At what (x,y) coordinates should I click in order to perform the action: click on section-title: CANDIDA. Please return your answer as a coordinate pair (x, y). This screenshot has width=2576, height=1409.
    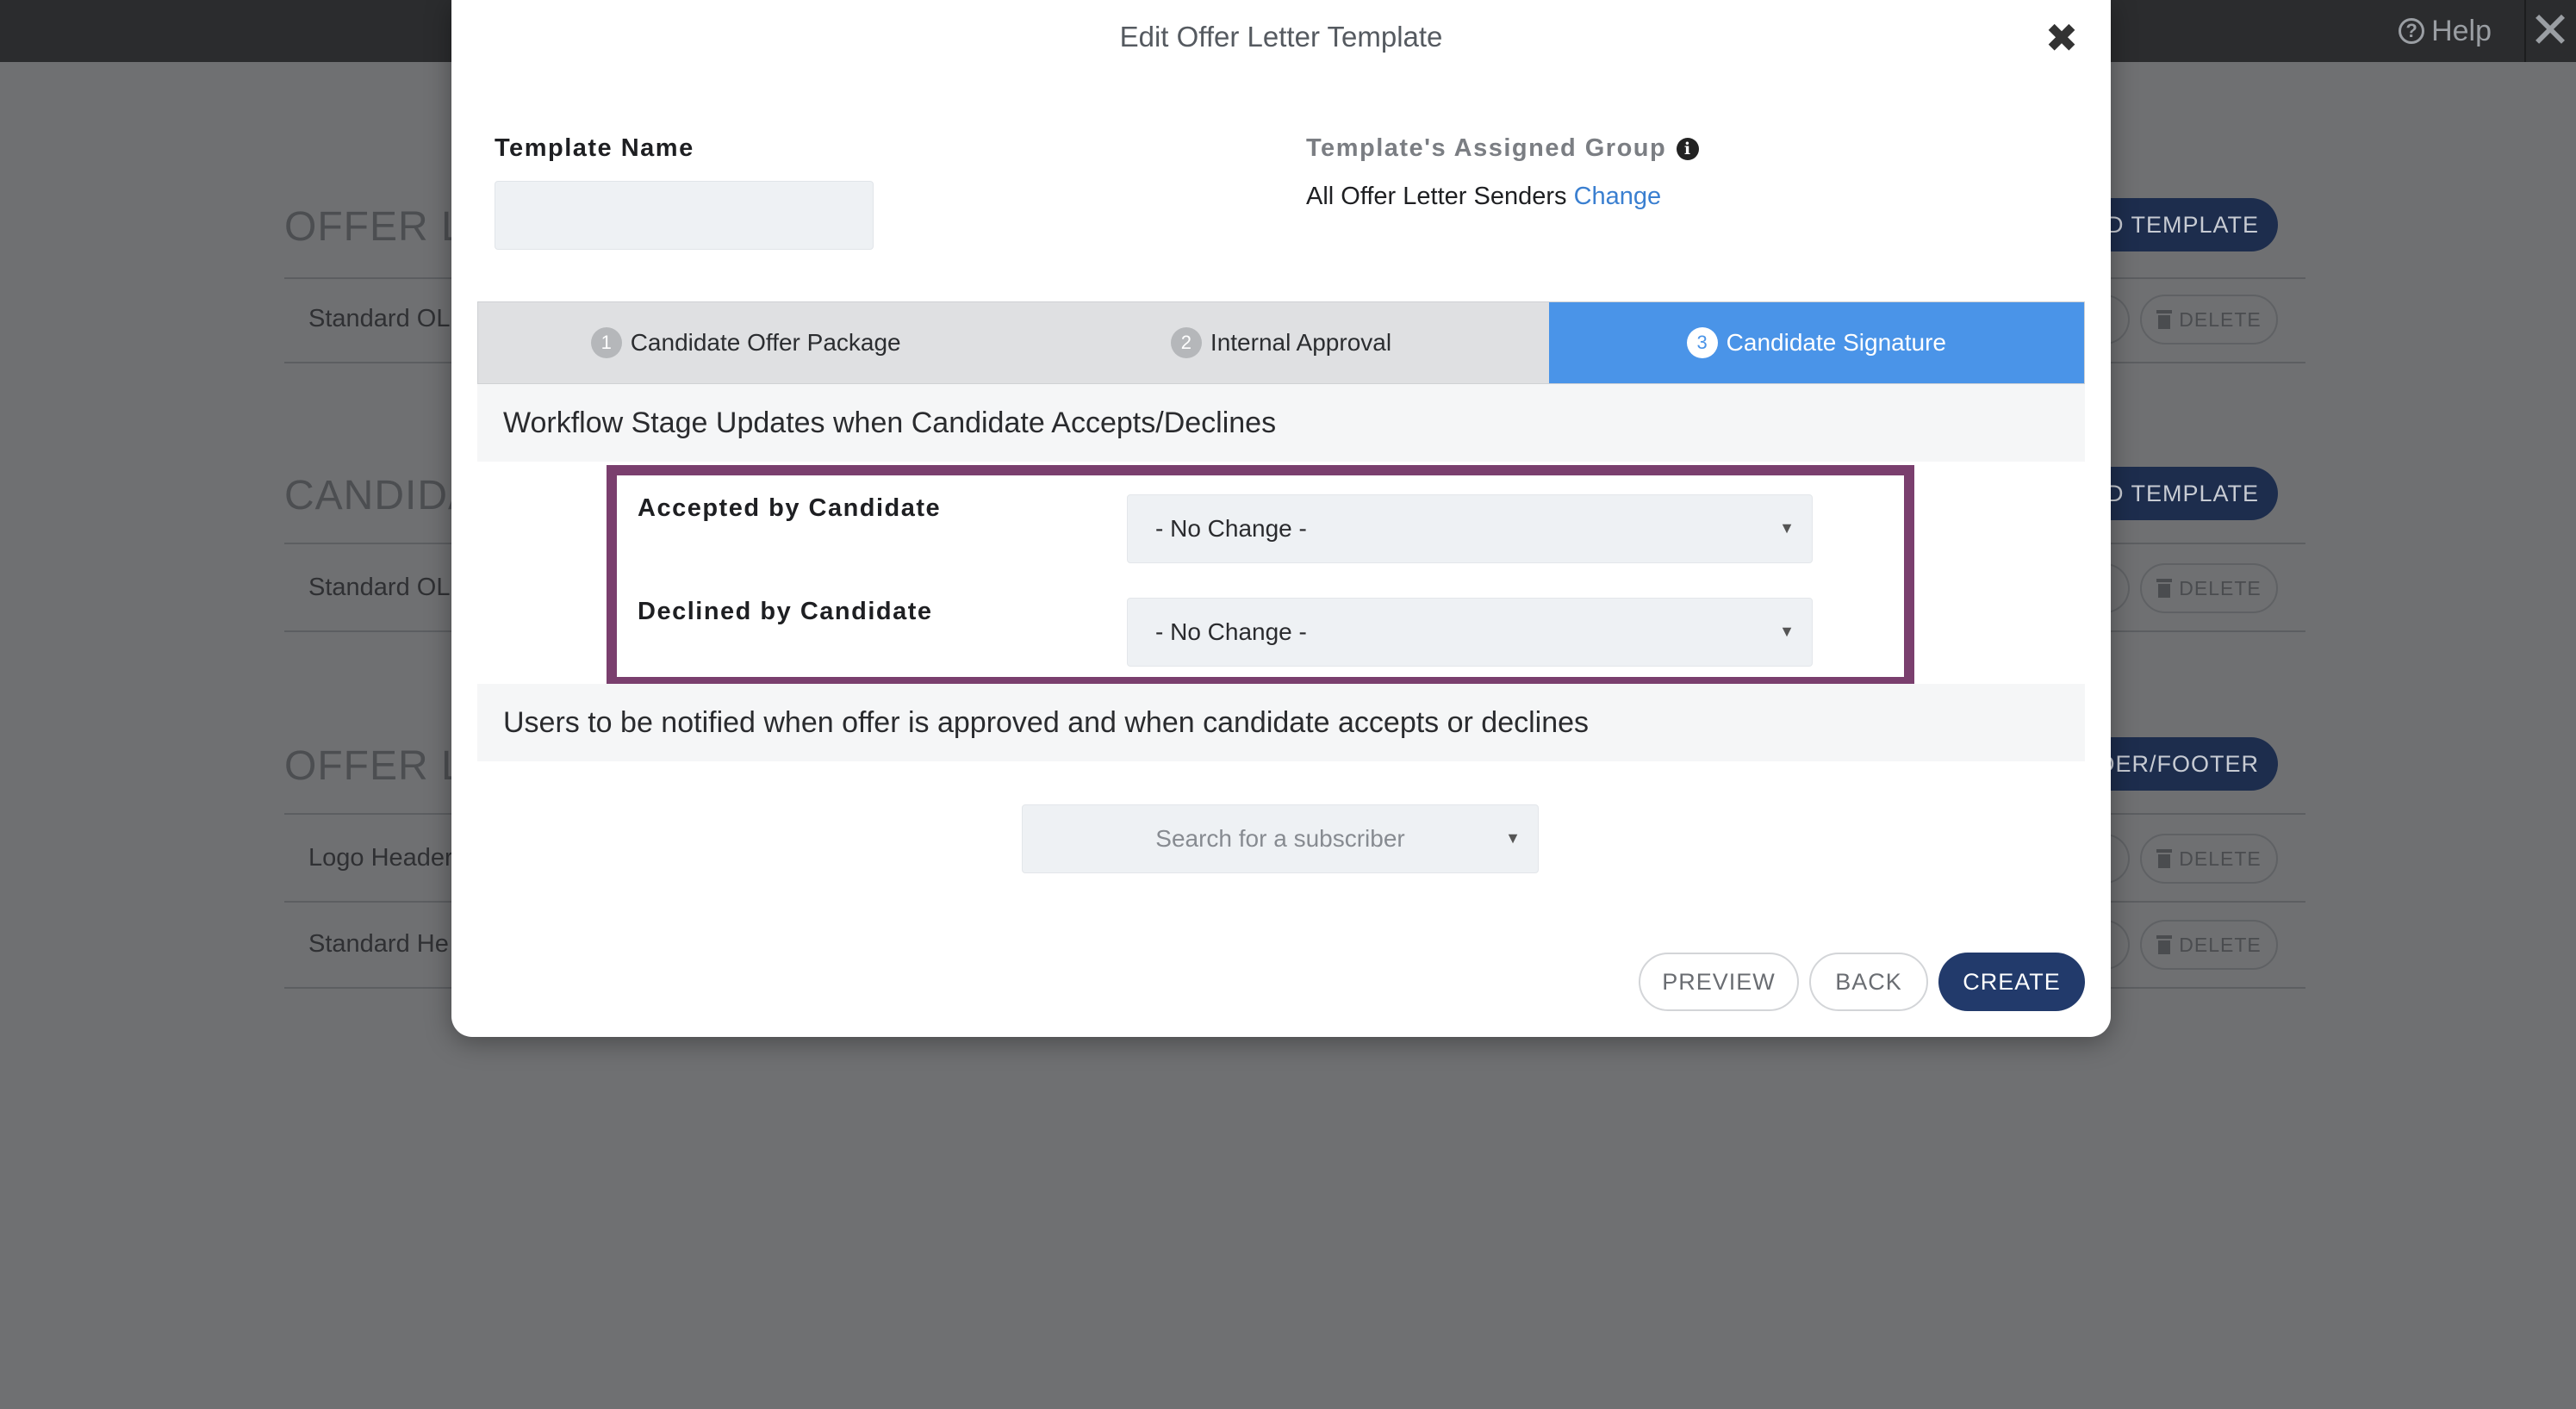
    Looking at the image, I should click on (380, 495).